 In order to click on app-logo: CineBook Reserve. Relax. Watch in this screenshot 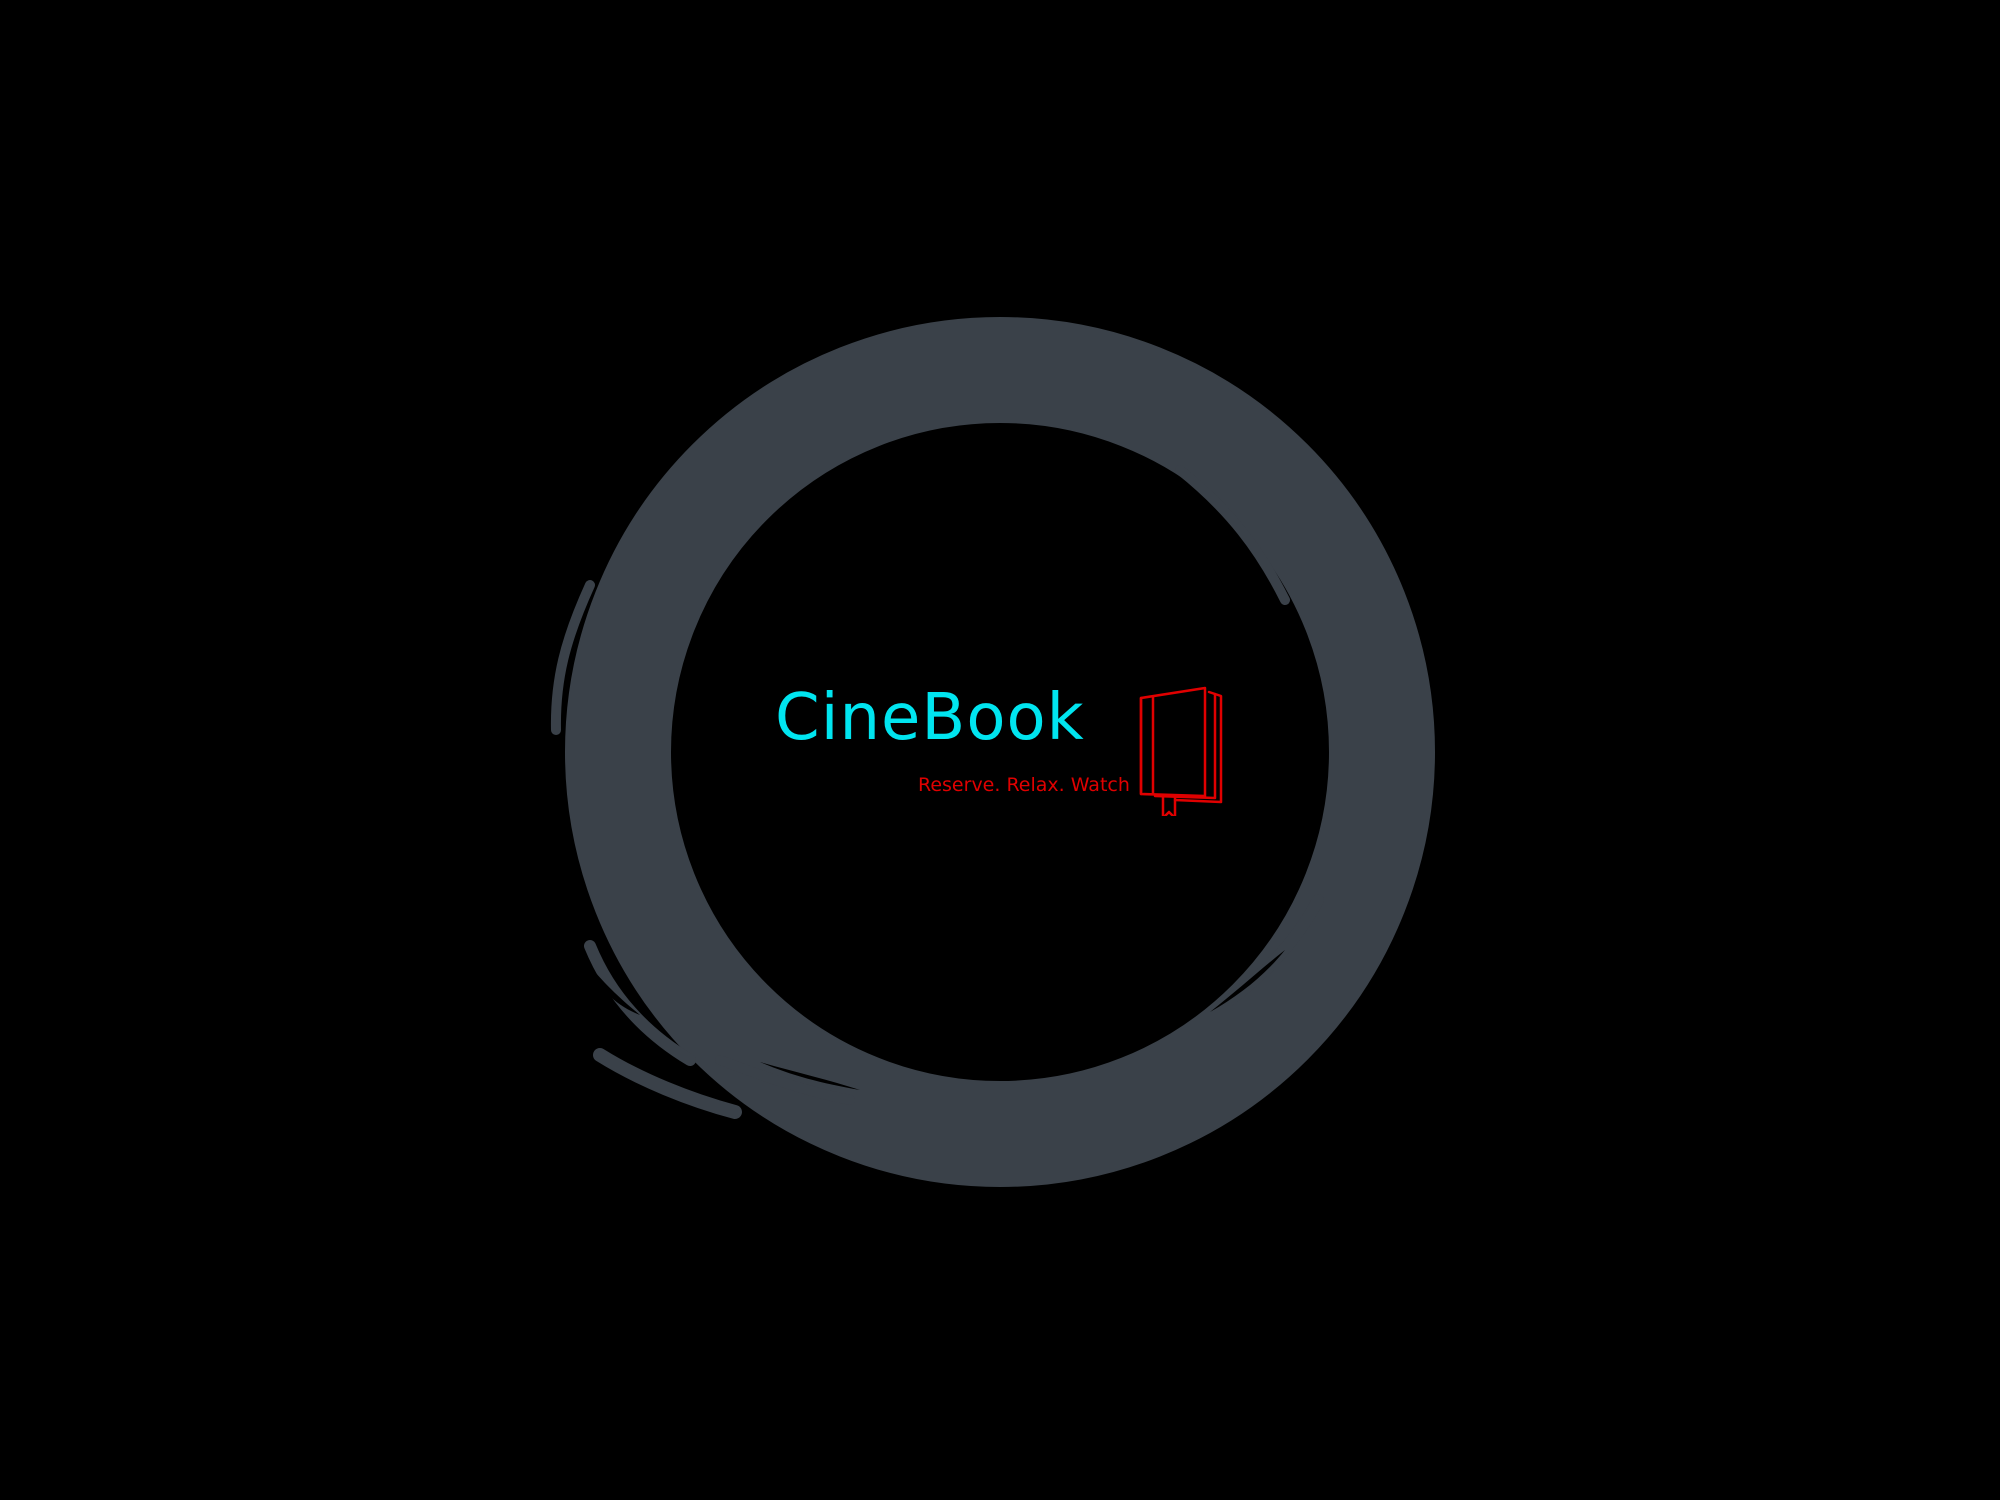, I will do `click(1005, 752)`.